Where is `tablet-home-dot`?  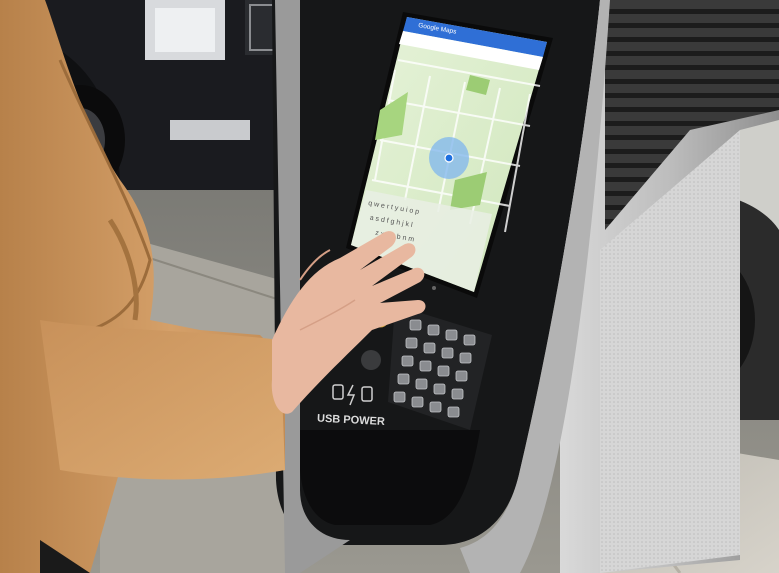
tablet-home-dot is located at coordinates (434, 288).